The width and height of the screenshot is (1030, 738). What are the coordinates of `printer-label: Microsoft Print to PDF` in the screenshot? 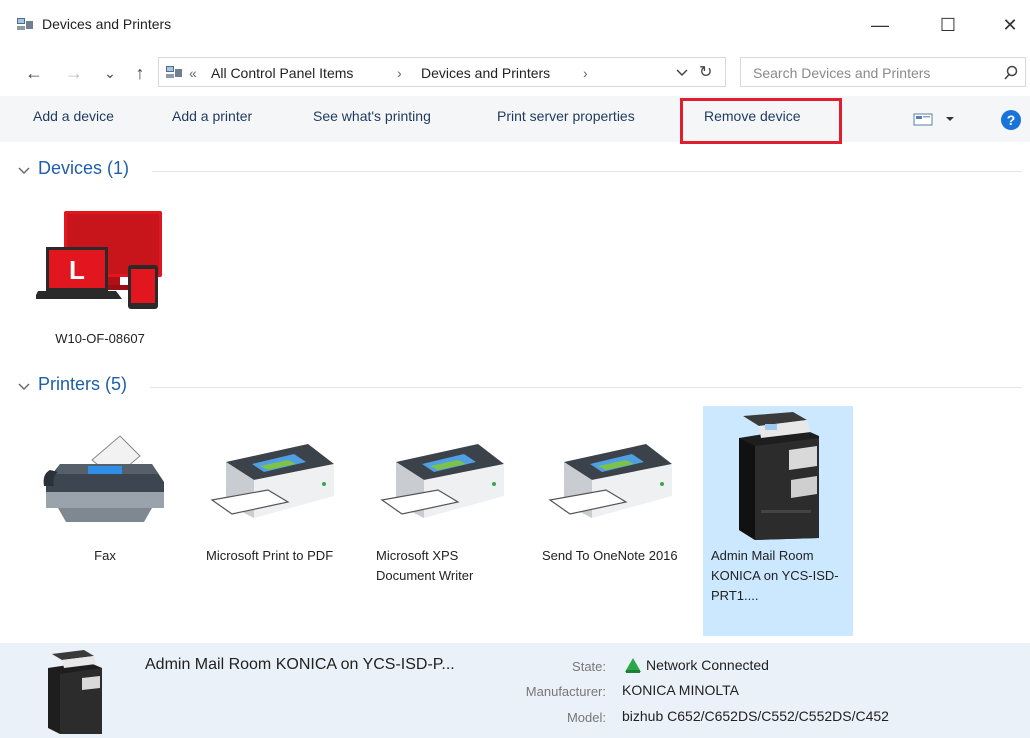 It's located at (270, 555).